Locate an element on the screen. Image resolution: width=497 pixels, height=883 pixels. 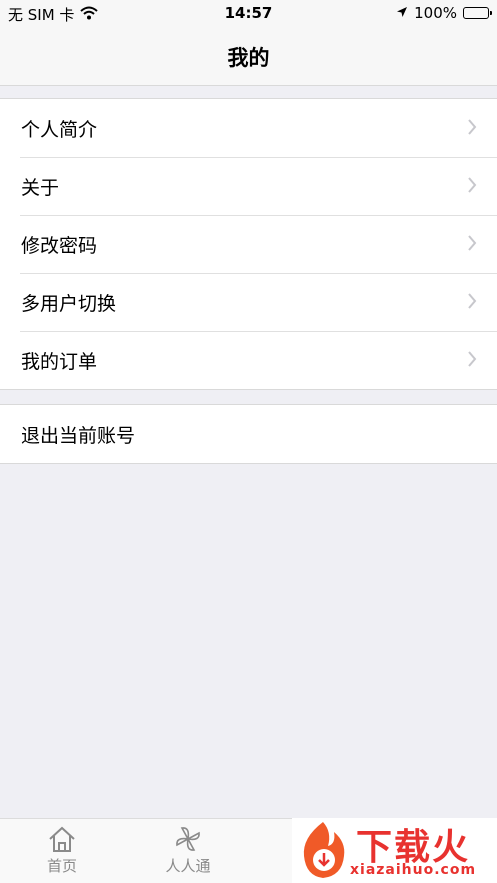
battery-percent: 100% is located at coordinates (435, 13).